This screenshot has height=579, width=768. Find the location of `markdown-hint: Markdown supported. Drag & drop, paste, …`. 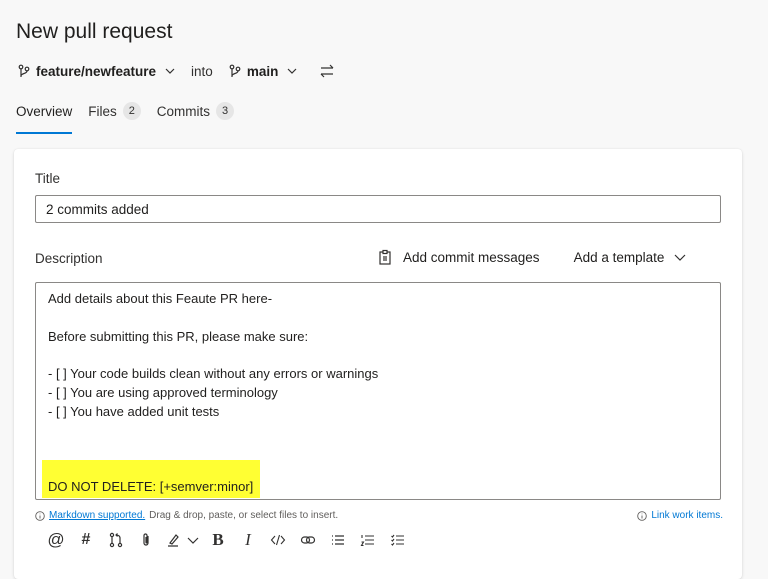

markdown-hint: Markdown supported. Drag & drop, paste, … is located at coordinates (186, 515).